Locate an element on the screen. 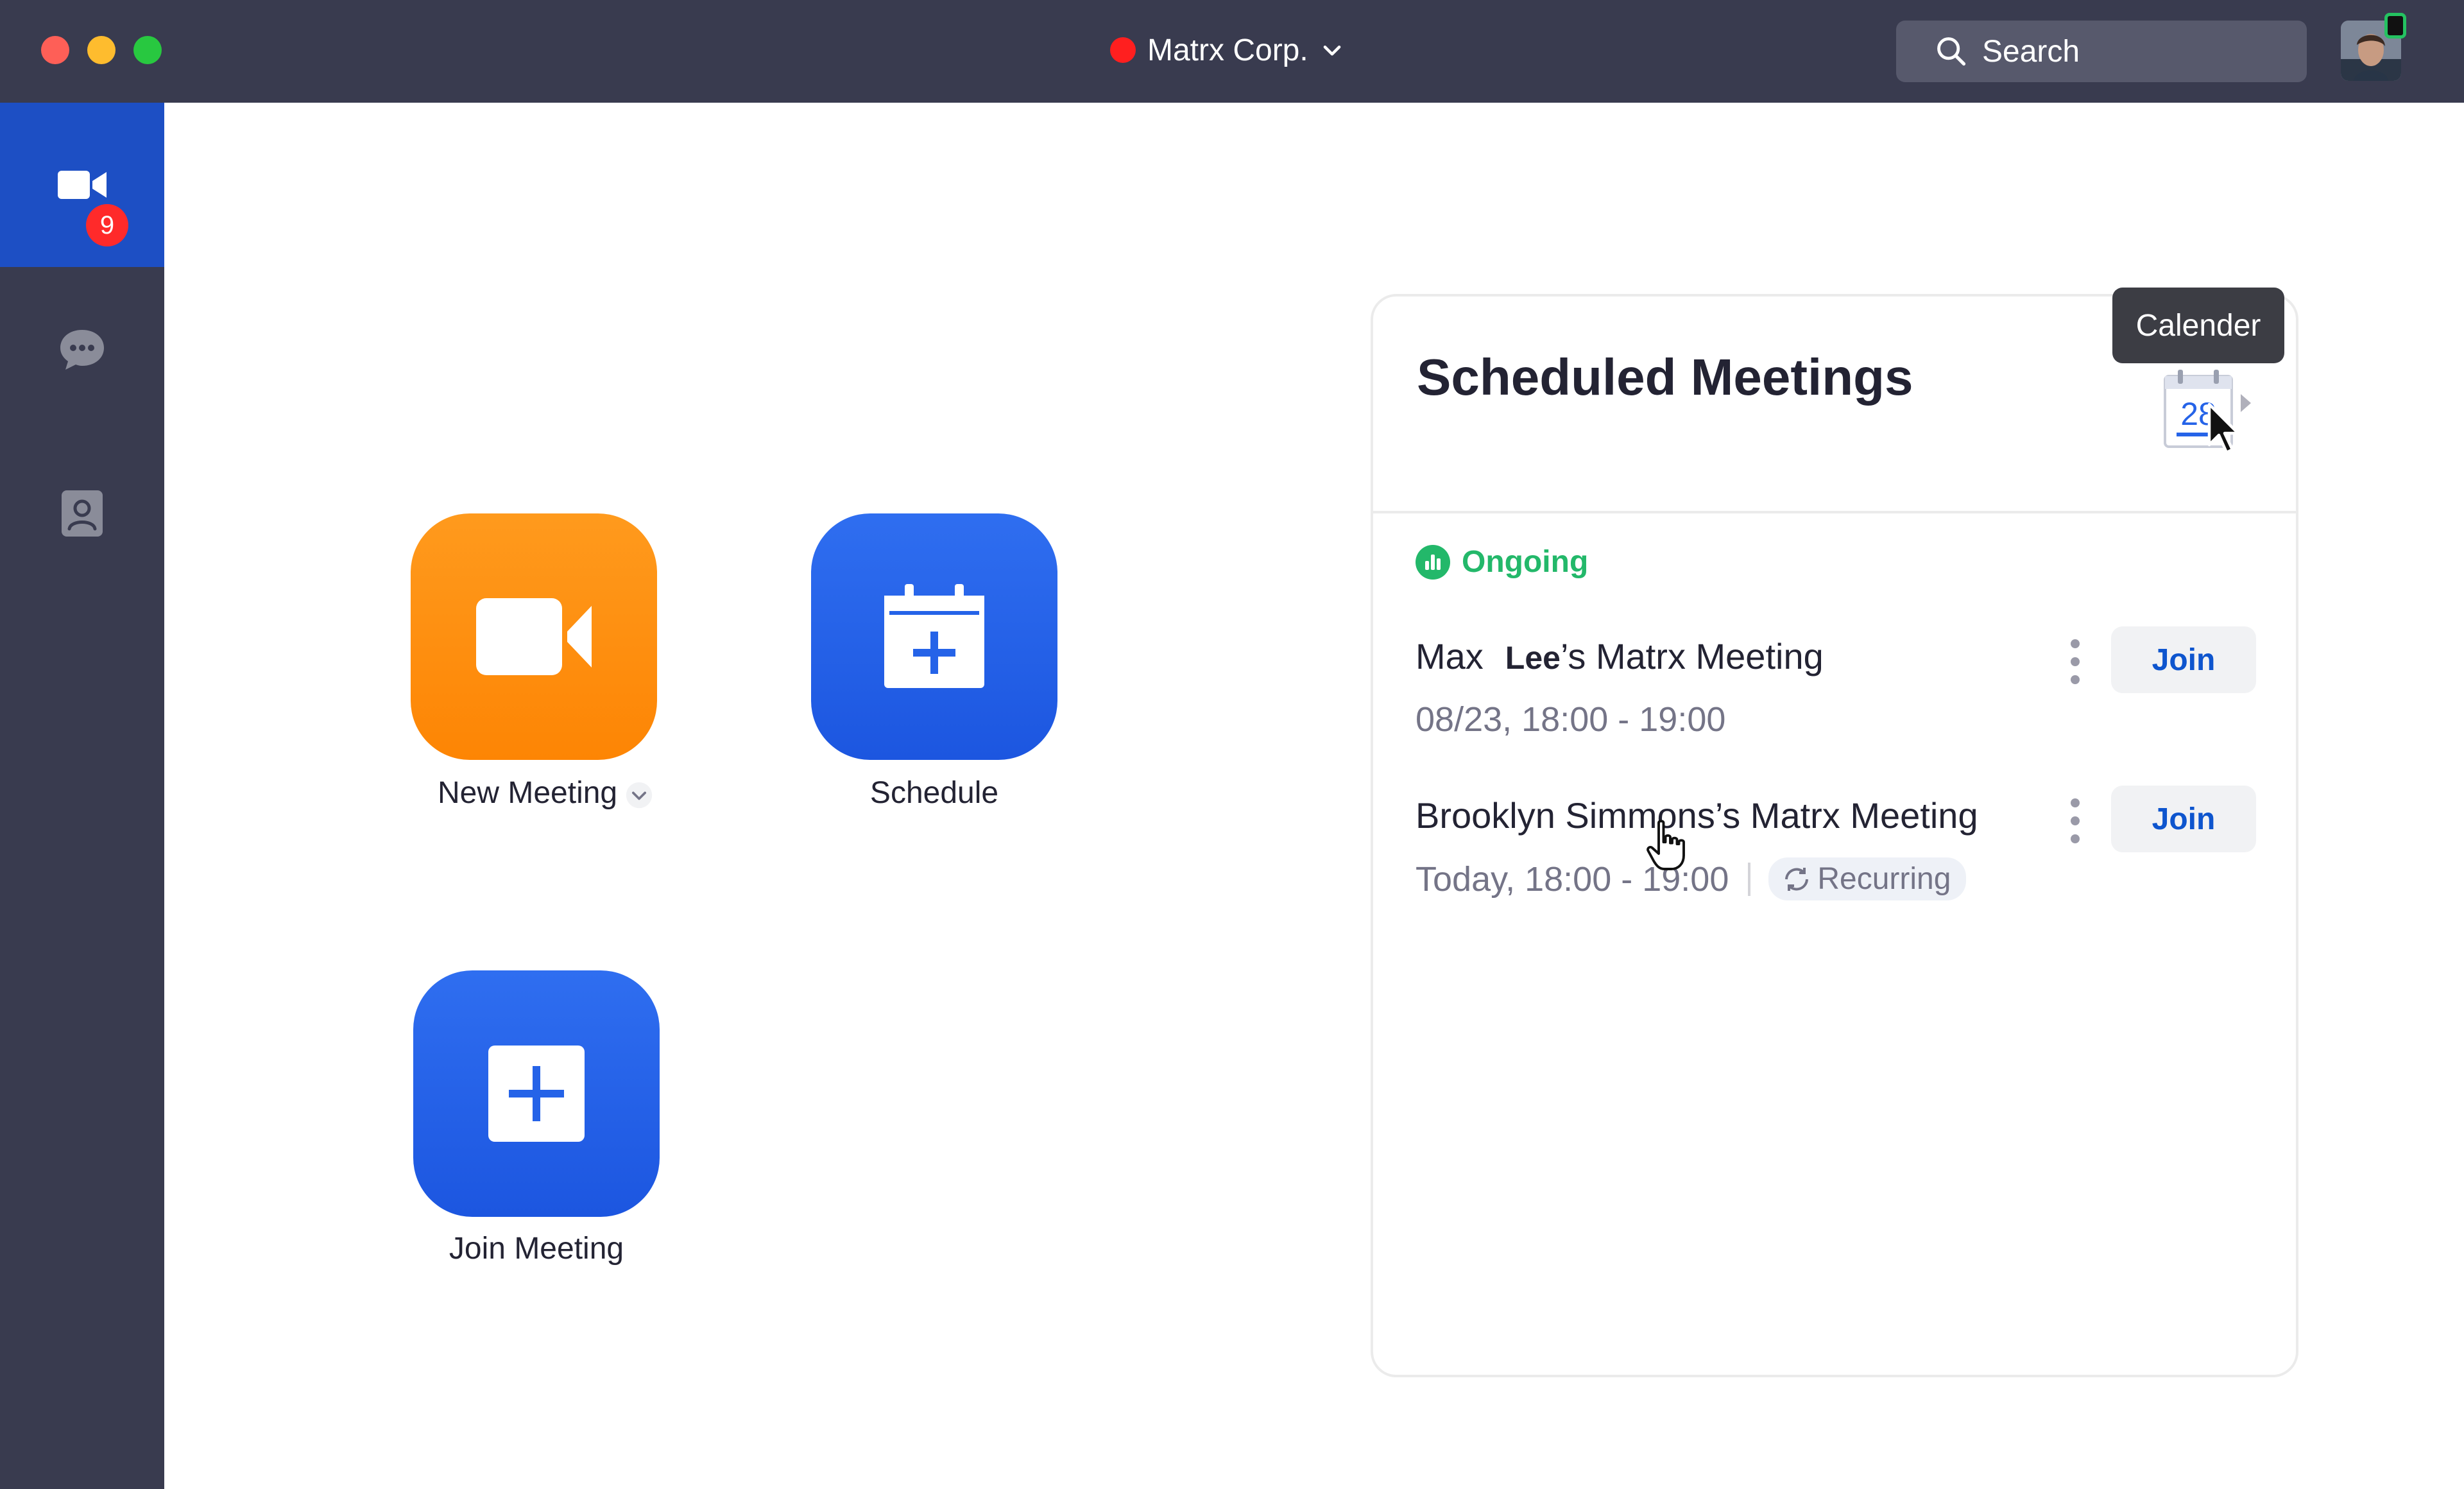 Image resolution: width=2464 pixels, height=1489 pixels. online-status-icon is located at coordinates (2395, 26).